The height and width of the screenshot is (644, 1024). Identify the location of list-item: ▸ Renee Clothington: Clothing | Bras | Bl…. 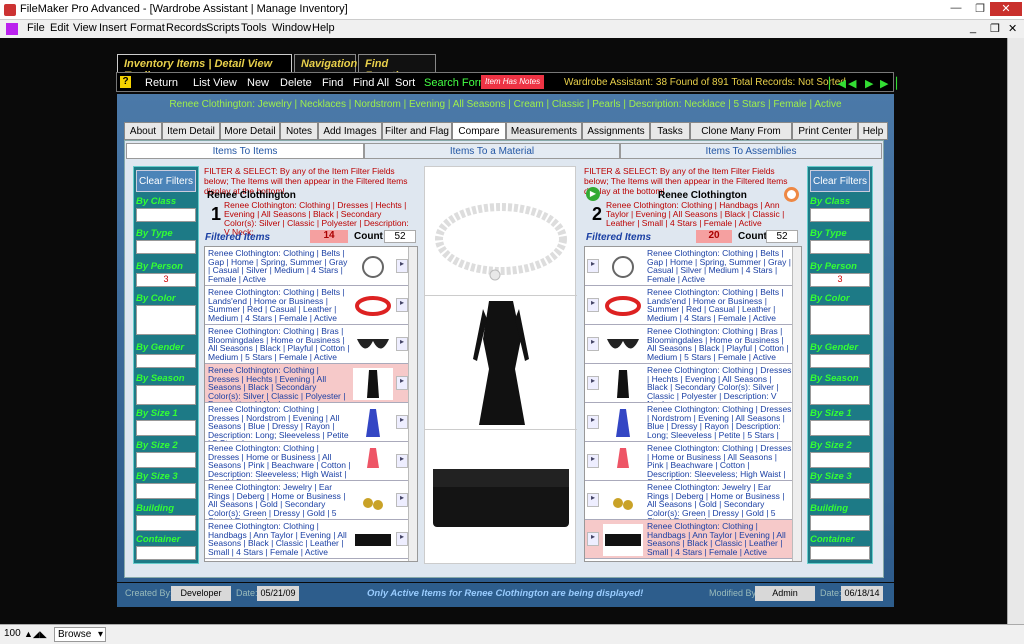
(689, 344).